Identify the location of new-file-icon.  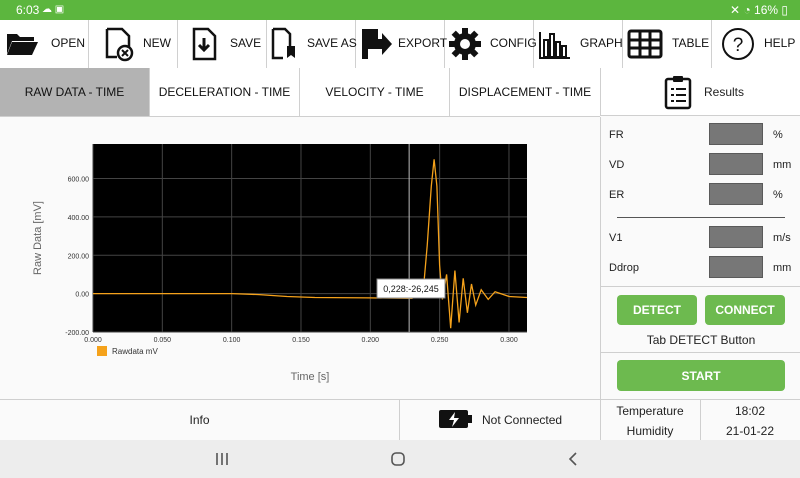
(119, 44).